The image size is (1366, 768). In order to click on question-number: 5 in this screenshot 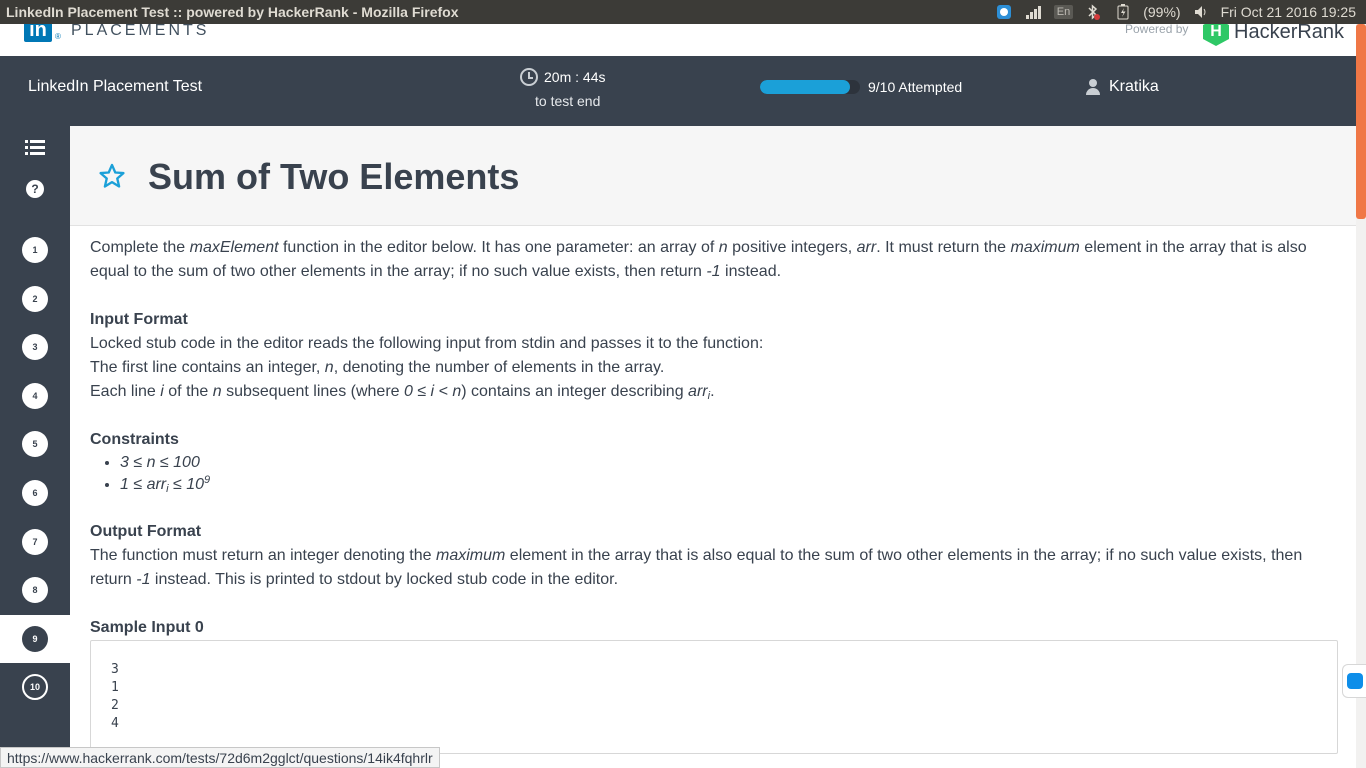, I will do `click(35, 444)`.